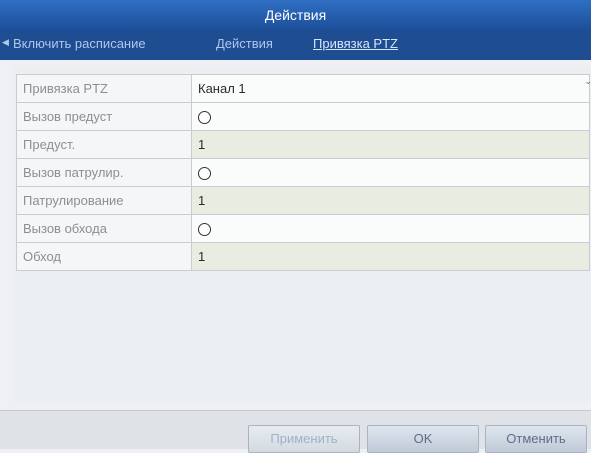  I want to click on apply-button: Применить, so click(304, 439).